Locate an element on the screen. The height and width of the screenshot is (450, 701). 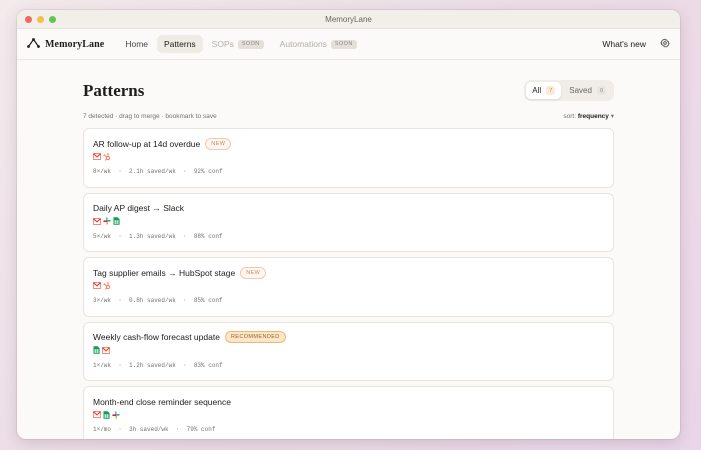
nav-item-label: Patterns is located at coordinates (180, 44).